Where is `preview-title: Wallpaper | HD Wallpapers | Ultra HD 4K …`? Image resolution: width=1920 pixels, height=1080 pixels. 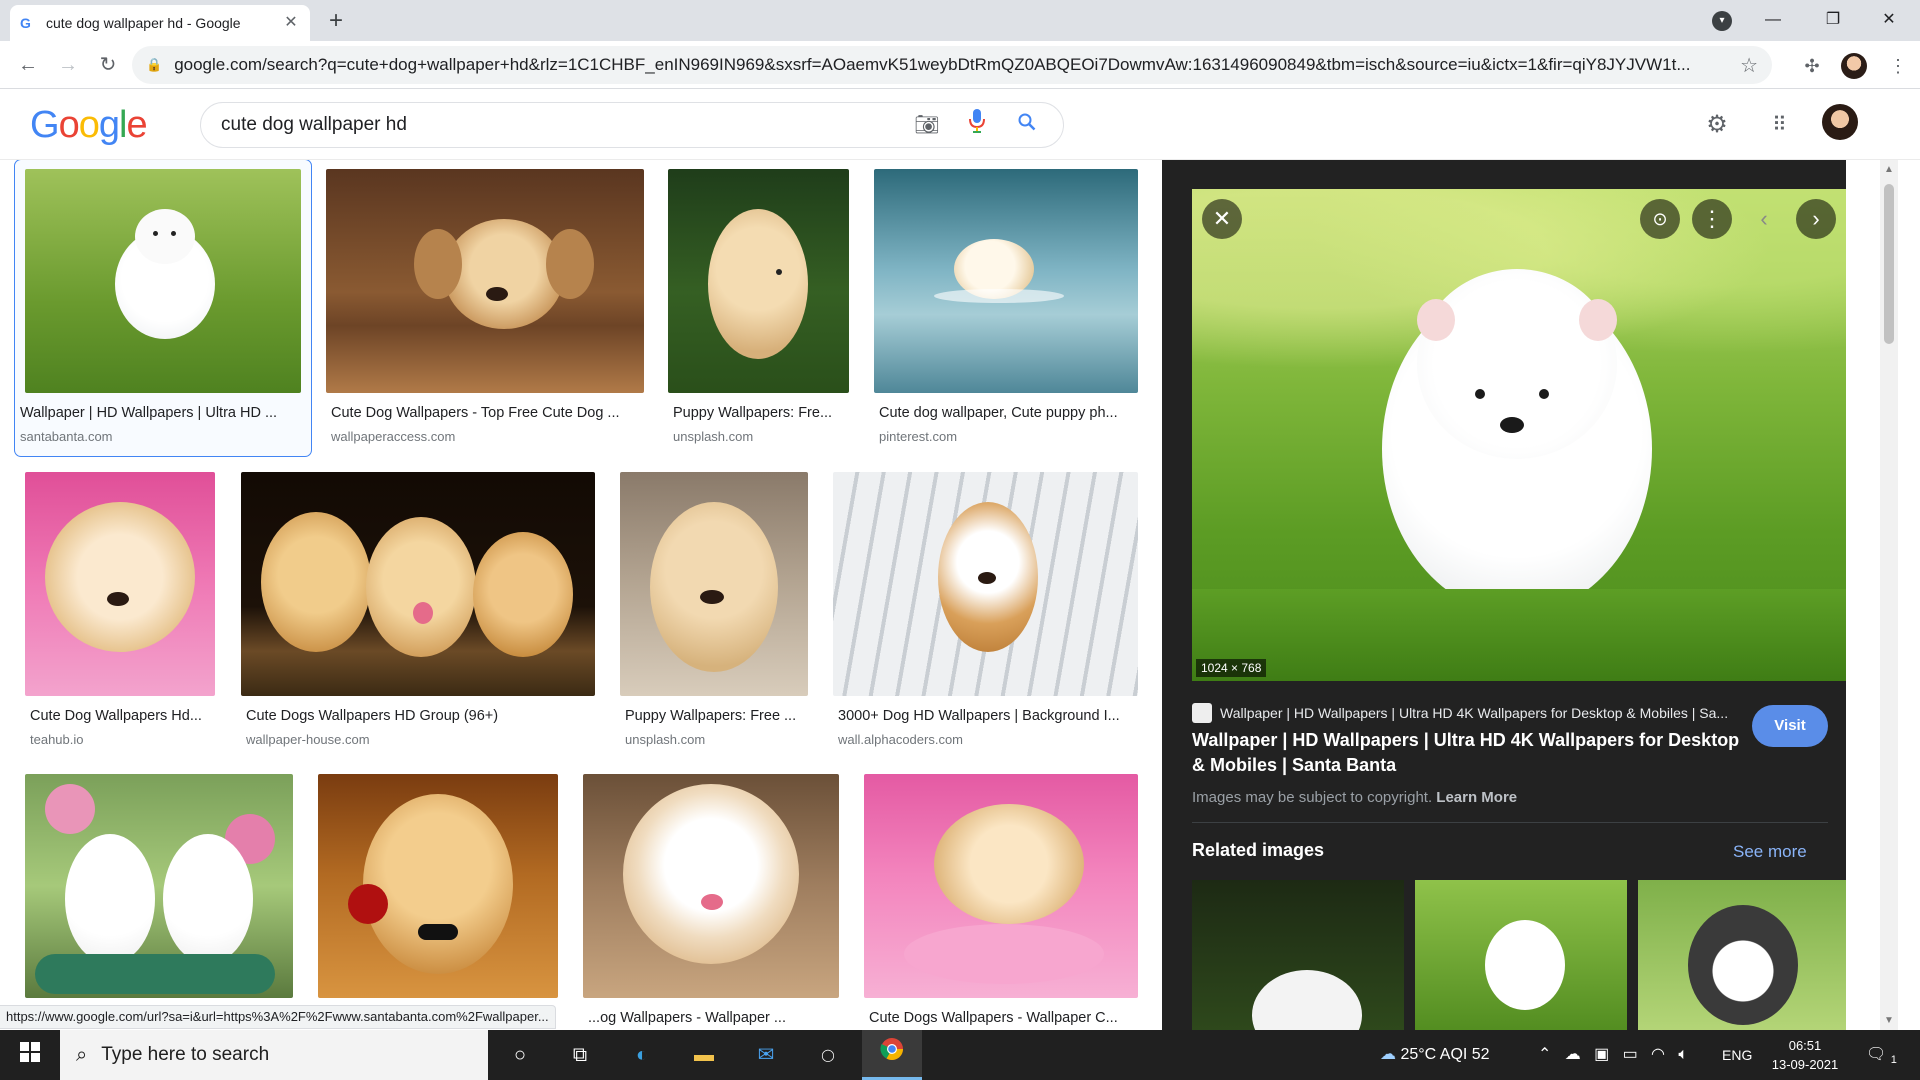 preview-title: Wallpaper | HD Wallpapers | Ultra HD 4K … is located at coordinates (1472, 753).